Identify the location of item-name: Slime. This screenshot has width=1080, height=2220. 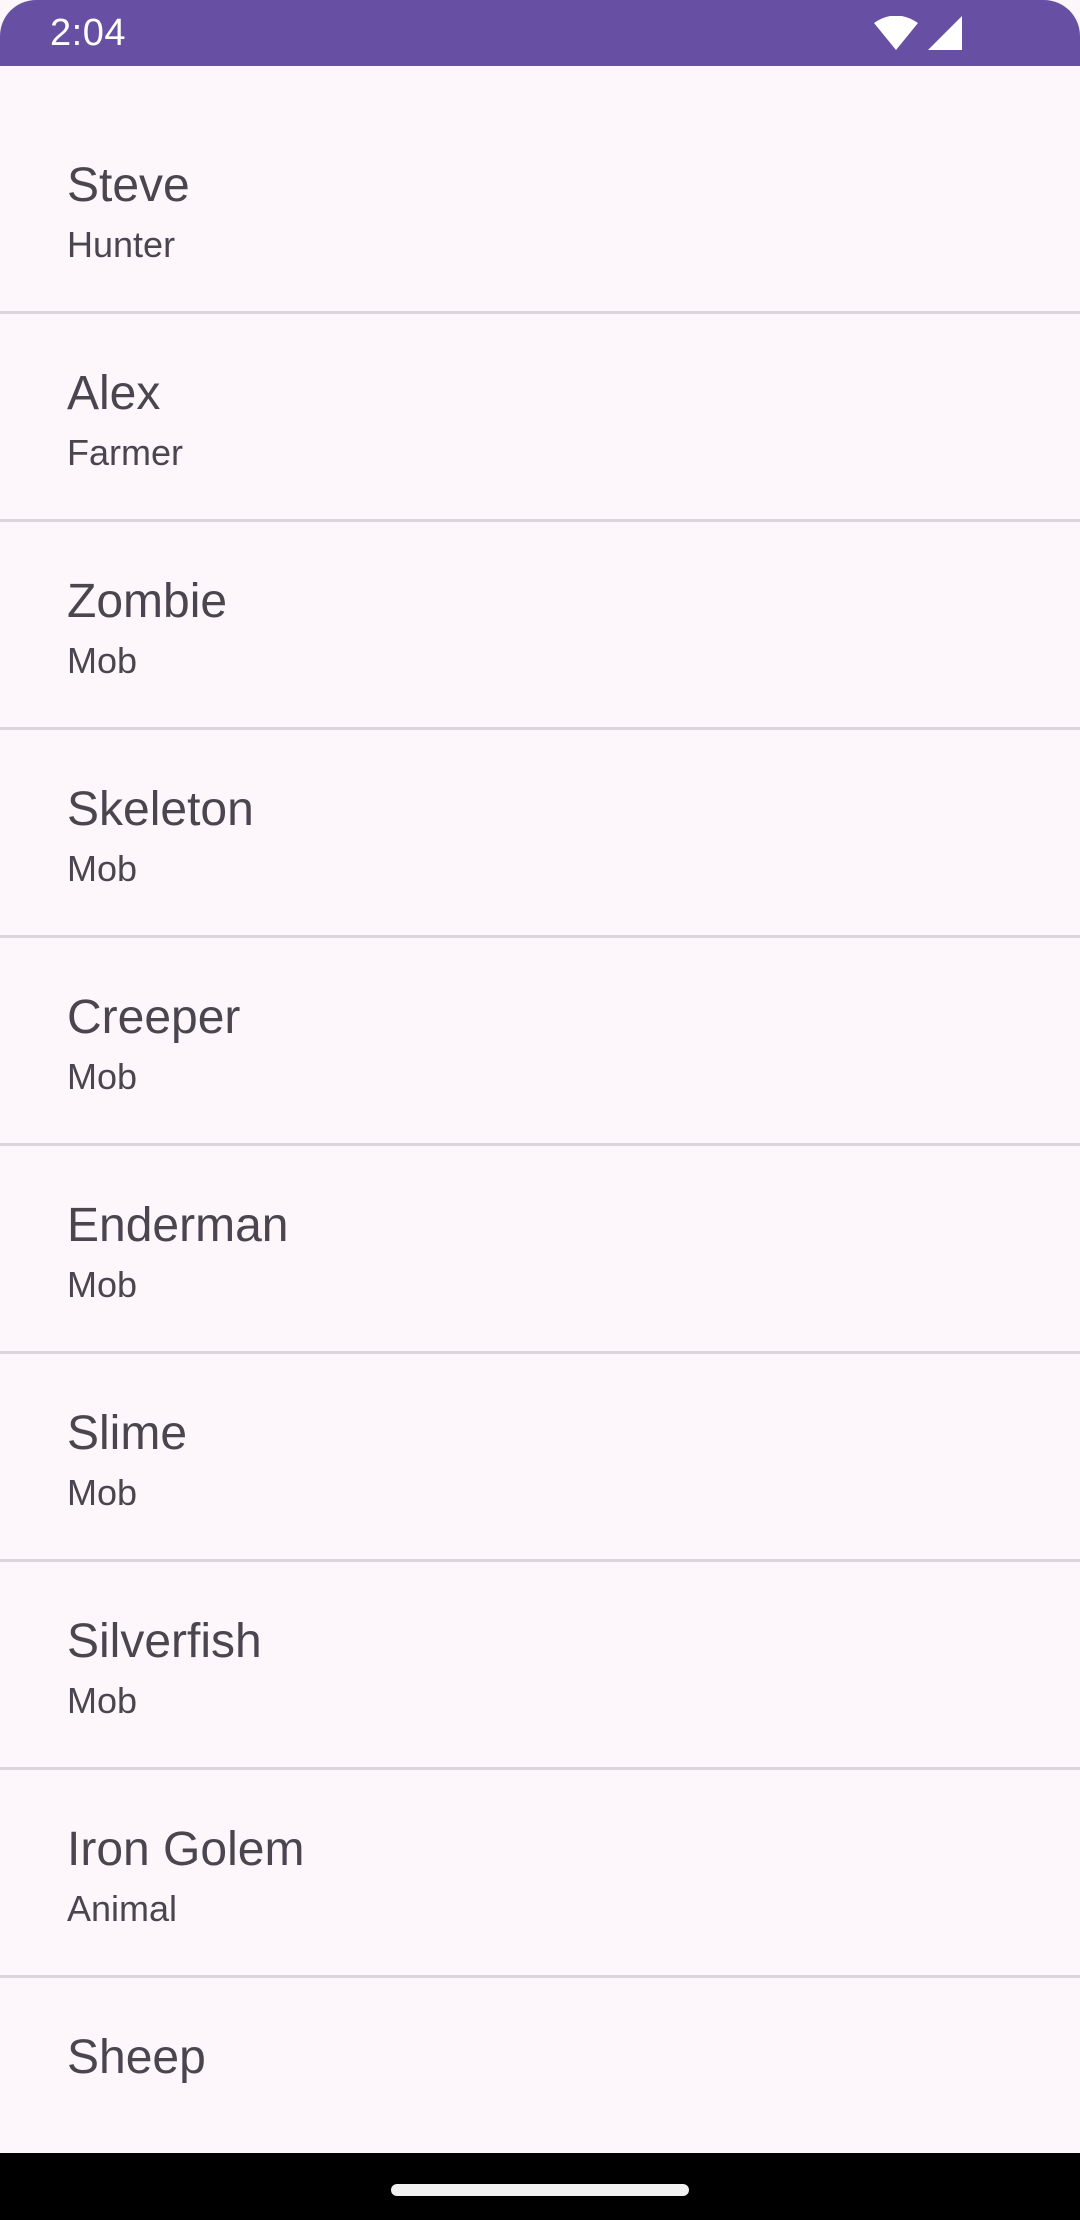
(127, 1433).